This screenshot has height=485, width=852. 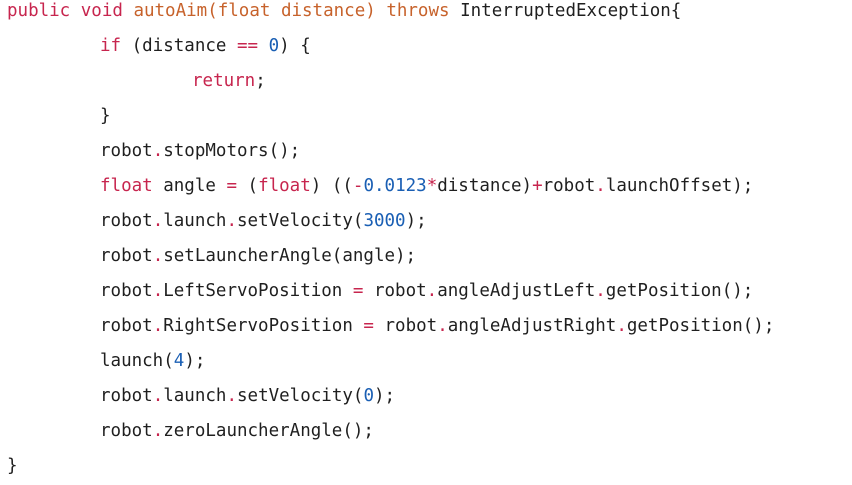 What do you see at coordinates (516, 291) in the screenshot?
I see `code-token: angleAdjustLeft` at bounding box center [516, 291].